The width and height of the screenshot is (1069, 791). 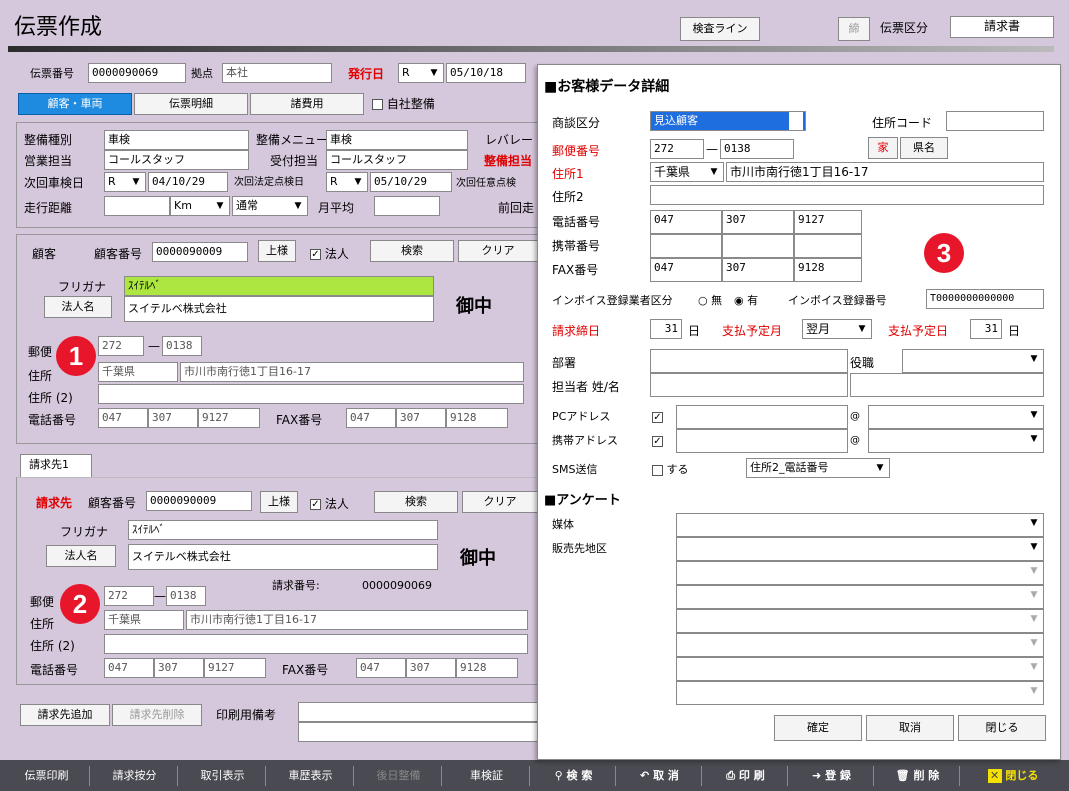 I want to click on deal-type-select: 見込顧客, so click(x=728, y=121).